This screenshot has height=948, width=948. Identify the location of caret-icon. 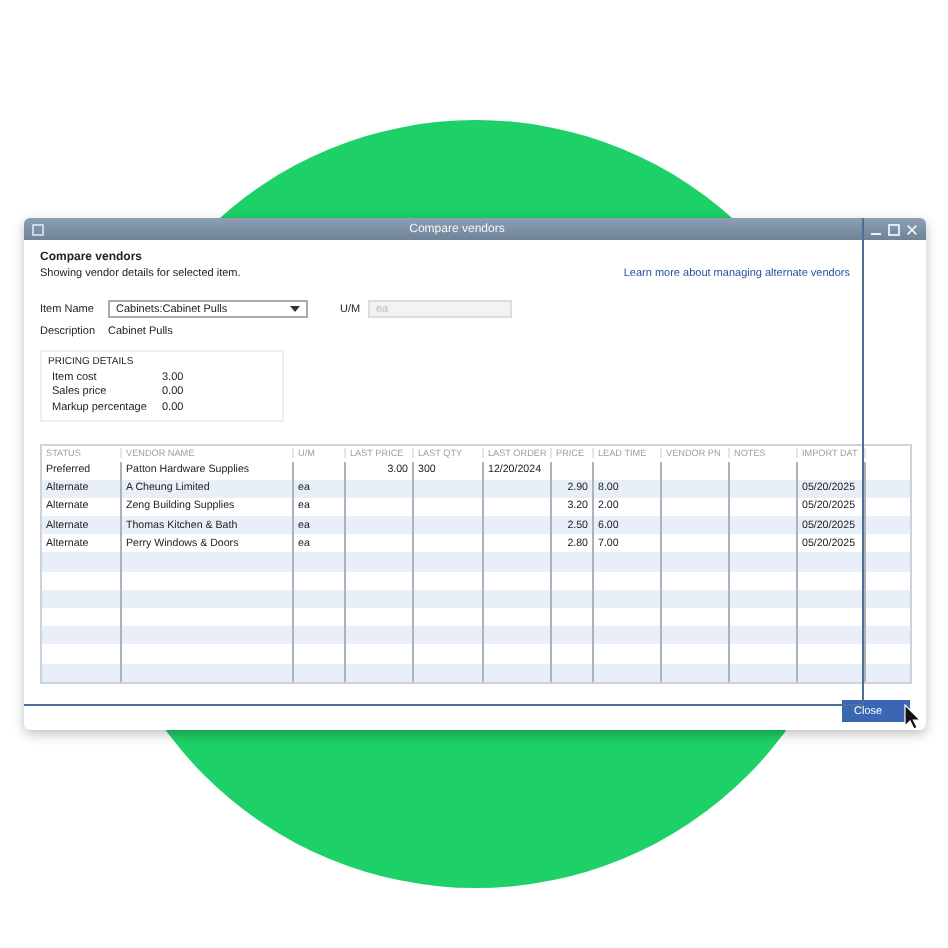
(295, 309).